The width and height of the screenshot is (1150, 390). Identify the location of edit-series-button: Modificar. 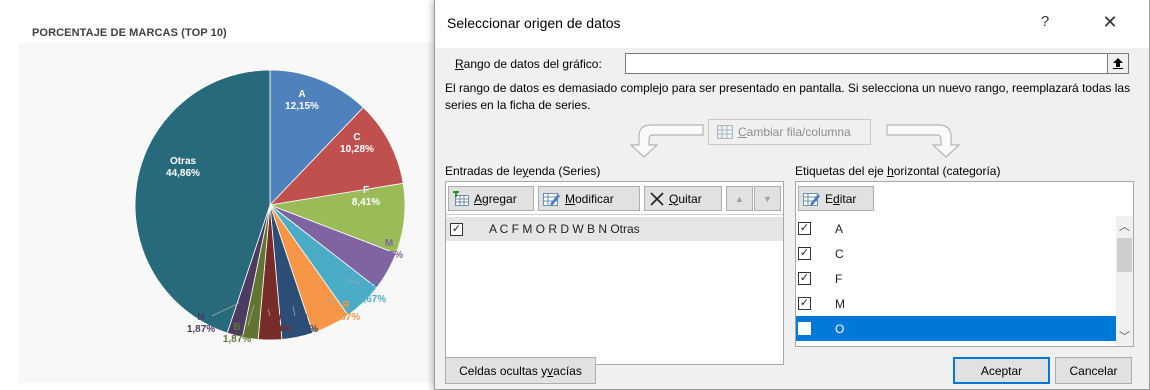
(589, 198).